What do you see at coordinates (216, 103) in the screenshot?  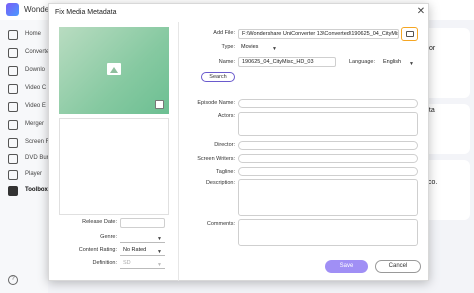 I see `episode-name-label: Episode Name:` at bounding box center [216, 103].